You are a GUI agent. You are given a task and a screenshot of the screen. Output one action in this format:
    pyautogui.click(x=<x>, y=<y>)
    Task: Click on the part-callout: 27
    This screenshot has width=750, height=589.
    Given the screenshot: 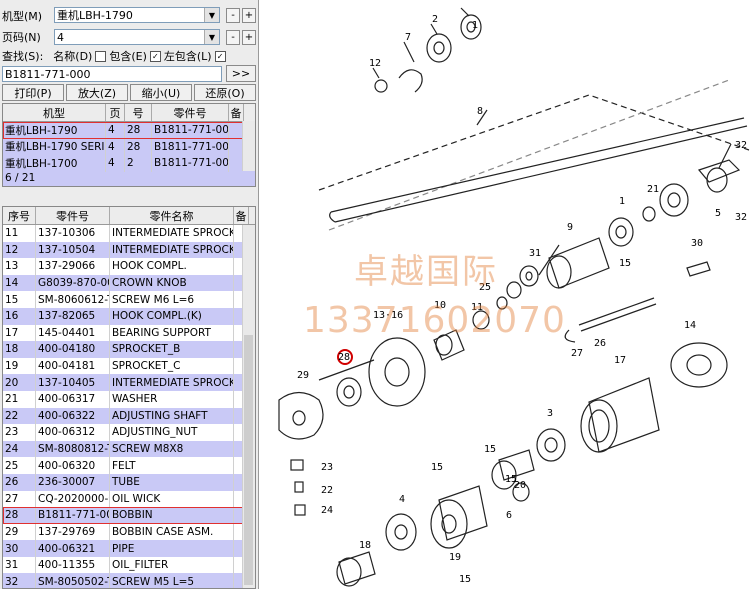 What is the action you would take?
    pyautogui.click(x=577, y=353)
    